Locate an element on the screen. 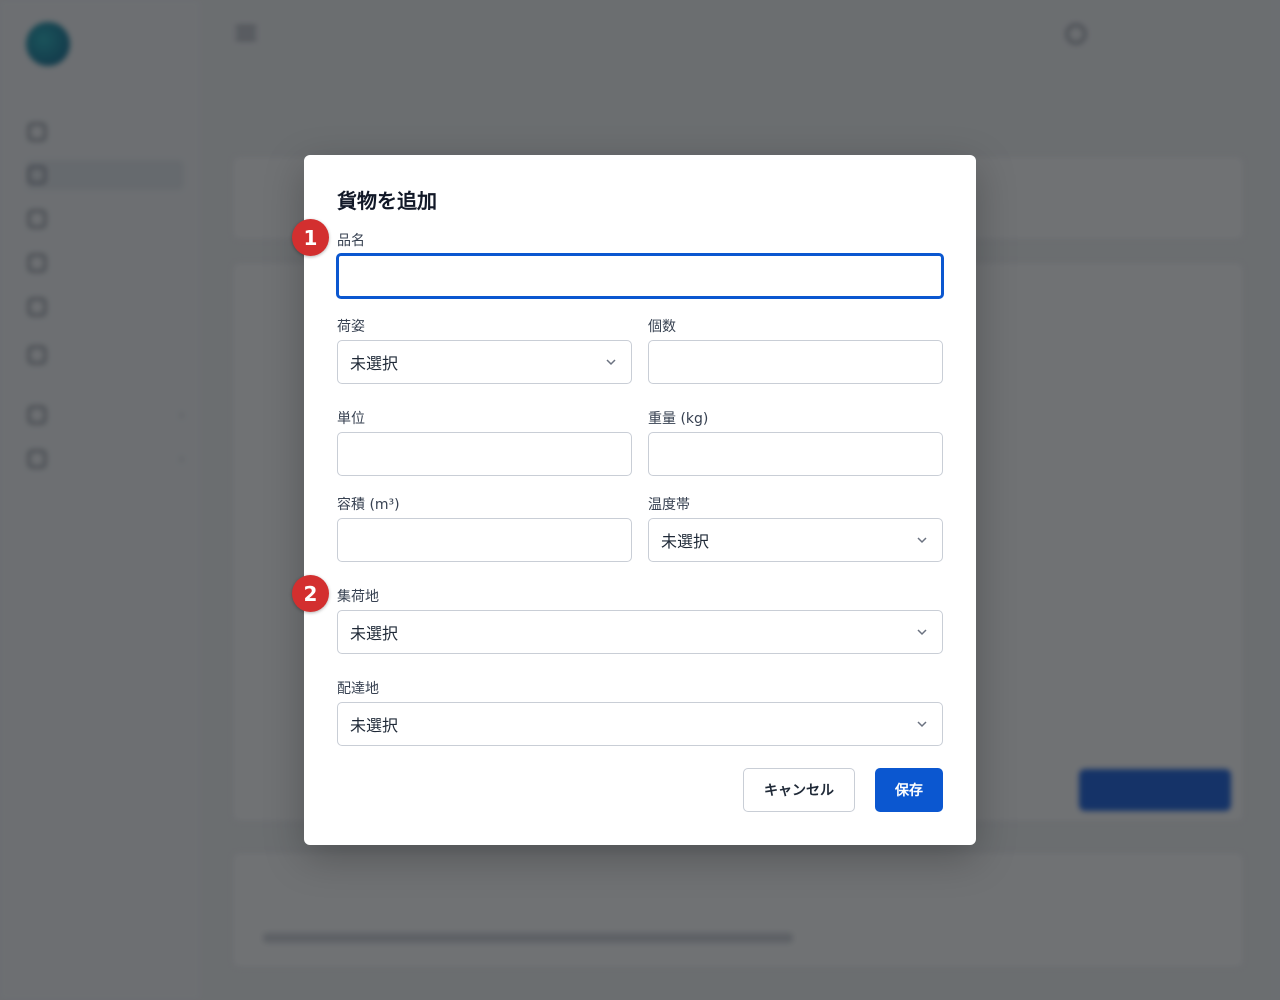 This screenshot has width=1280, height=1000. packaging-label: 荷姿 is located at coordinates (351, 327).